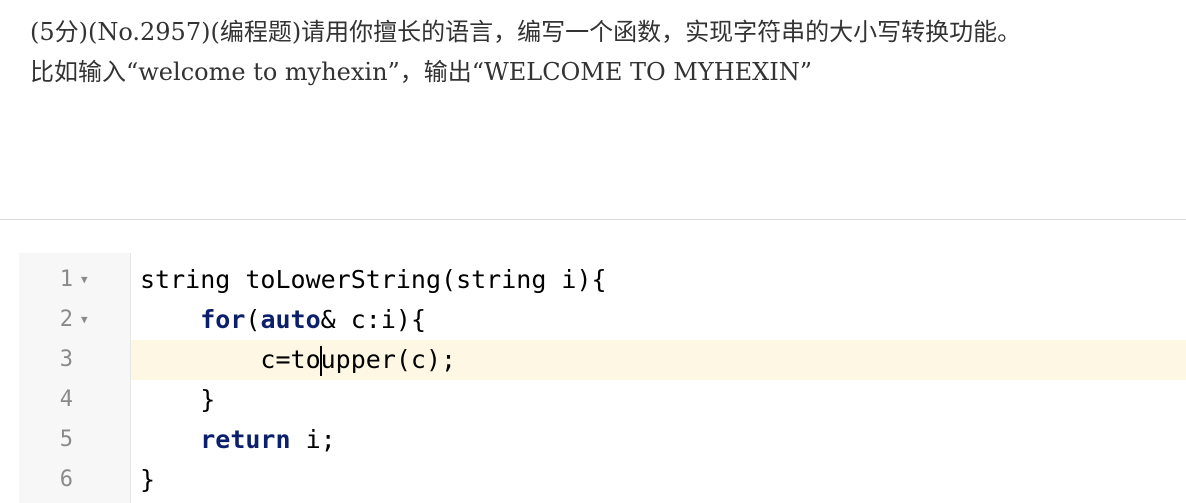  I want to click on gutter-row: 1 ▼, so click(74, 280).